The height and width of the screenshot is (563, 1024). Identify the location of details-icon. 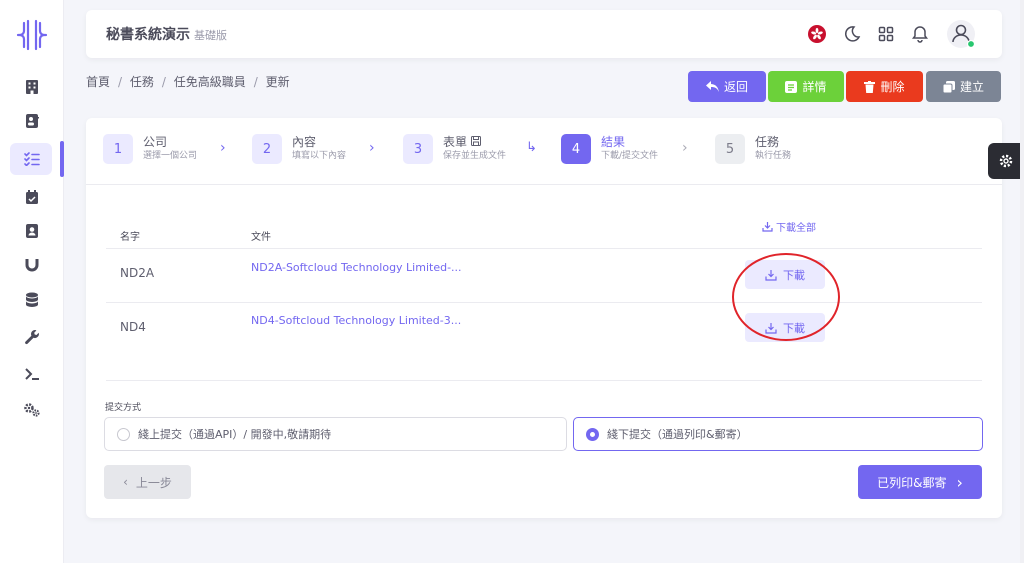
(791, 86).